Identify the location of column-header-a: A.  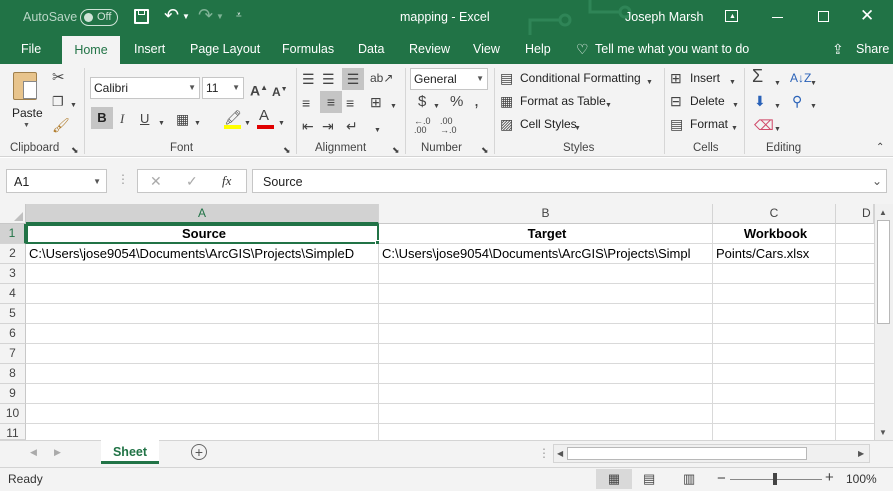
(202, 214).